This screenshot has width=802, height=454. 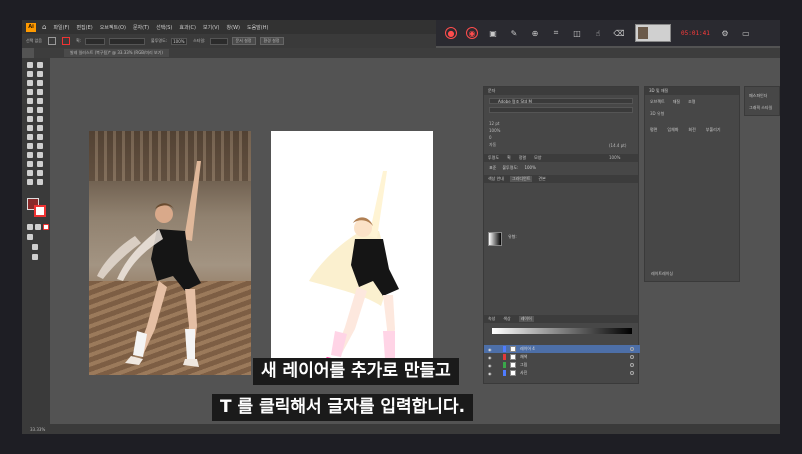 What do you see at coordinates (40, 146) in the screenshot?
I see `gradient-tool-icon` at bounding box center [40, 146].